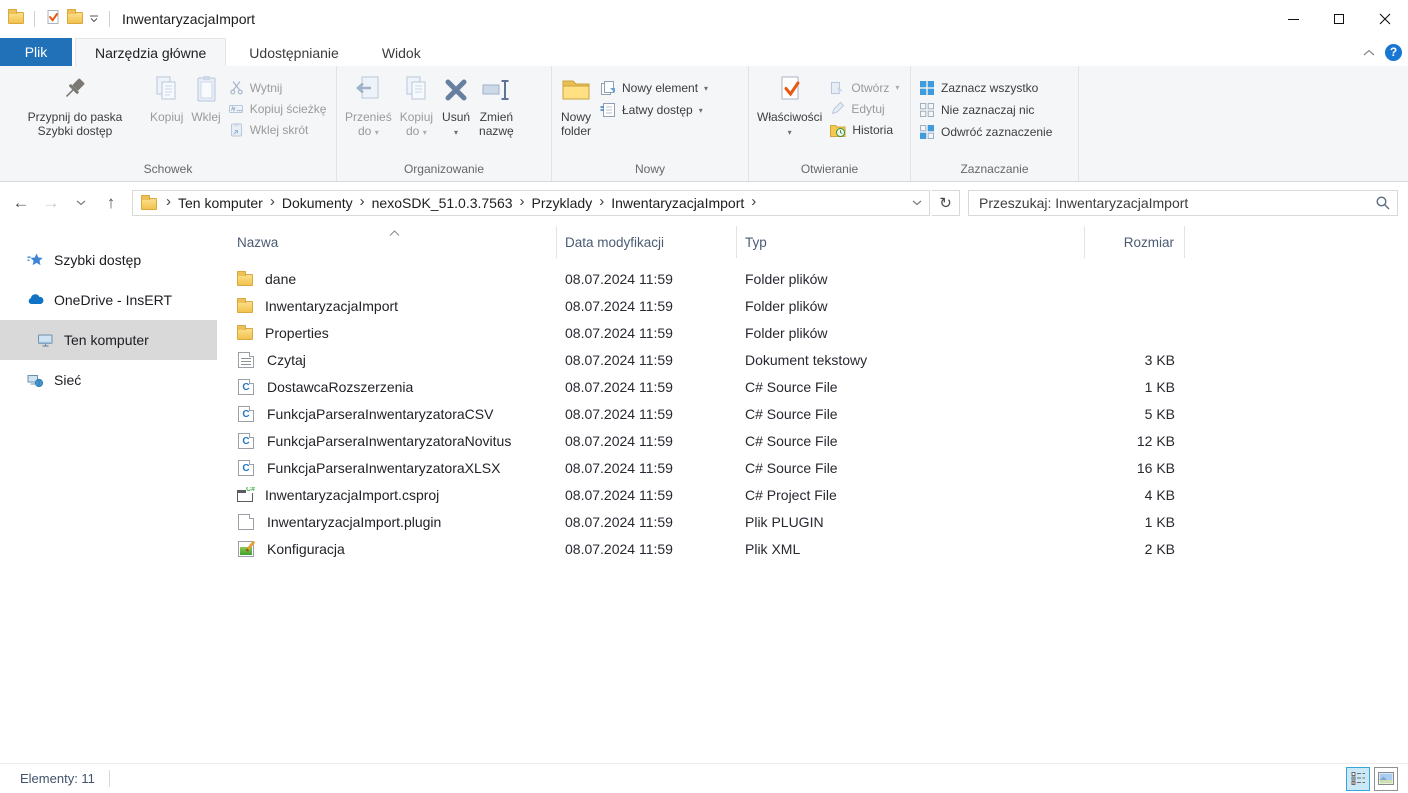 The image size is (1408, 793). I want to click on group-label-open: Otwieranie, so click(829, 169).